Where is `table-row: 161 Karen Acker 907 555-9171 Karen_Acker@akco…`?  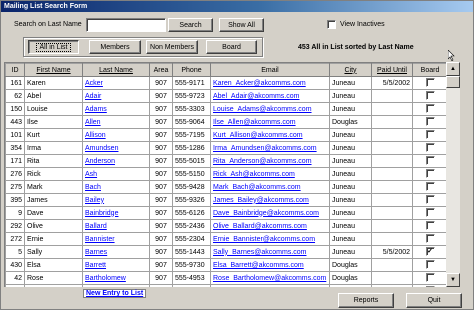 table-row: 161 Karen Acker 907 555-9171 Karen_Acker@akco… is located at coordinates (225, 83).